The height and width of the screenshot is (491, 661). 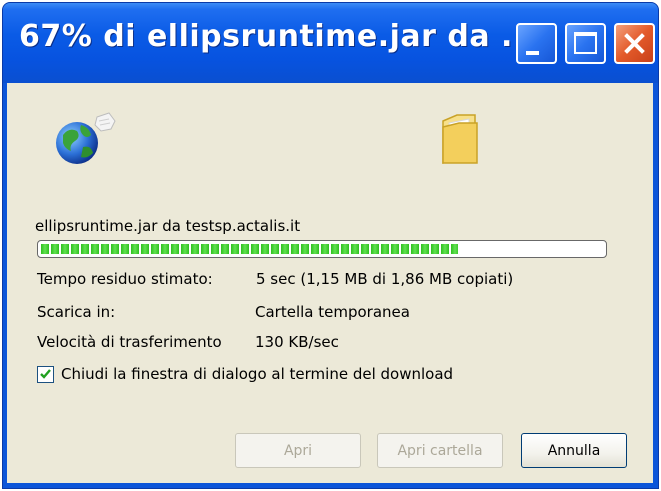 I want to click on minimize-icon, so click(x=532, y=53).